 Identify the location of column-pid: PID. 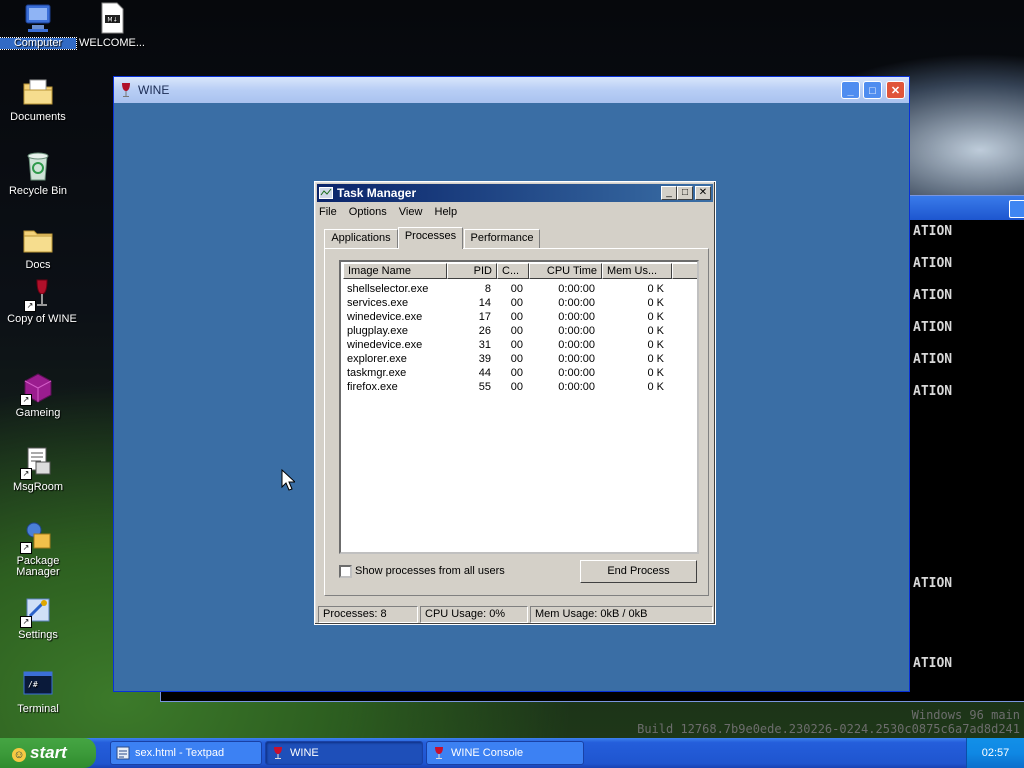
(472, 271).